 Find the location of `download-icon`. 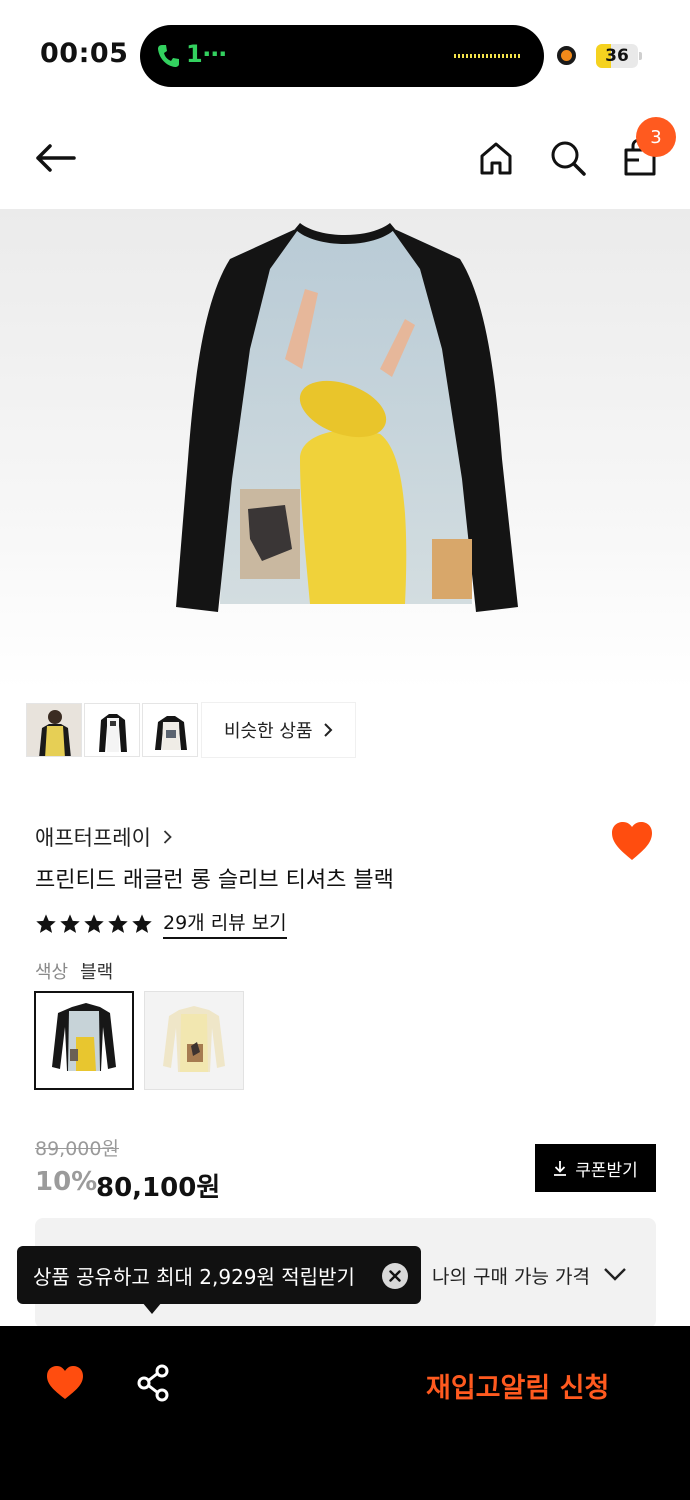

download-icon is located at coordinates (560, 1168).